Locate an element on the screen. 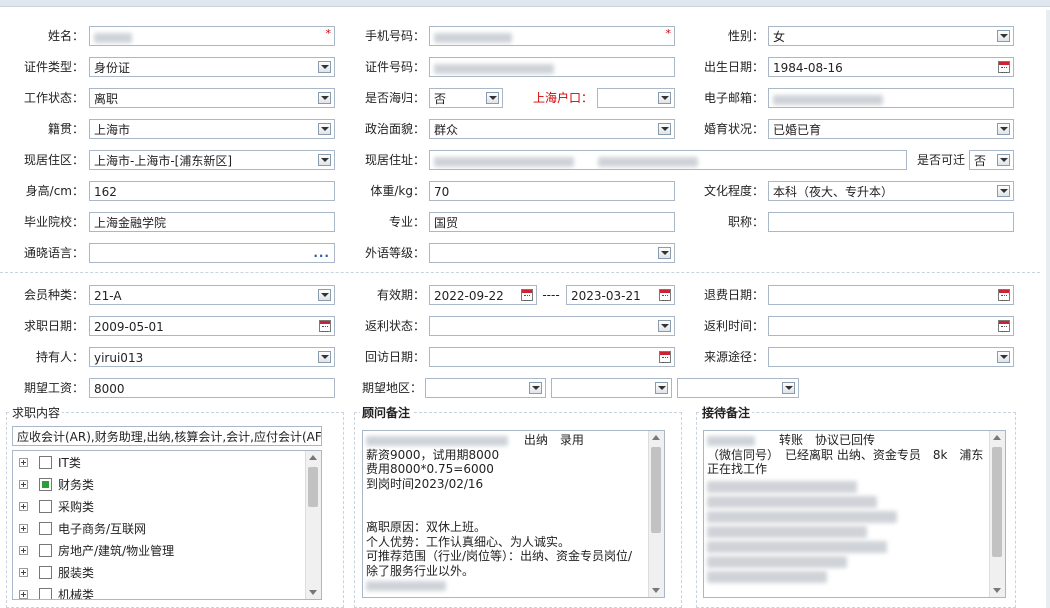 The height and width of the screenshot is (608, 1050). returnee-select: 否 is located at coordinates (466, 98).